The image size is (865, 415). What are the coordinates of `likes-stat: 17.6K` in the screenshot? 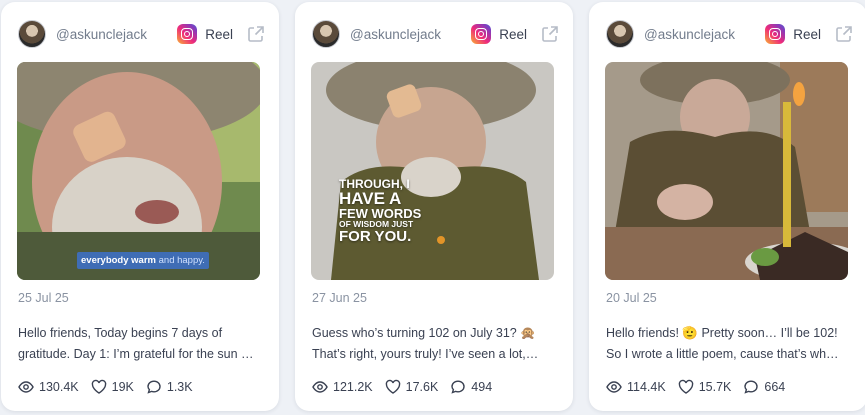 It's located at (412, 387).